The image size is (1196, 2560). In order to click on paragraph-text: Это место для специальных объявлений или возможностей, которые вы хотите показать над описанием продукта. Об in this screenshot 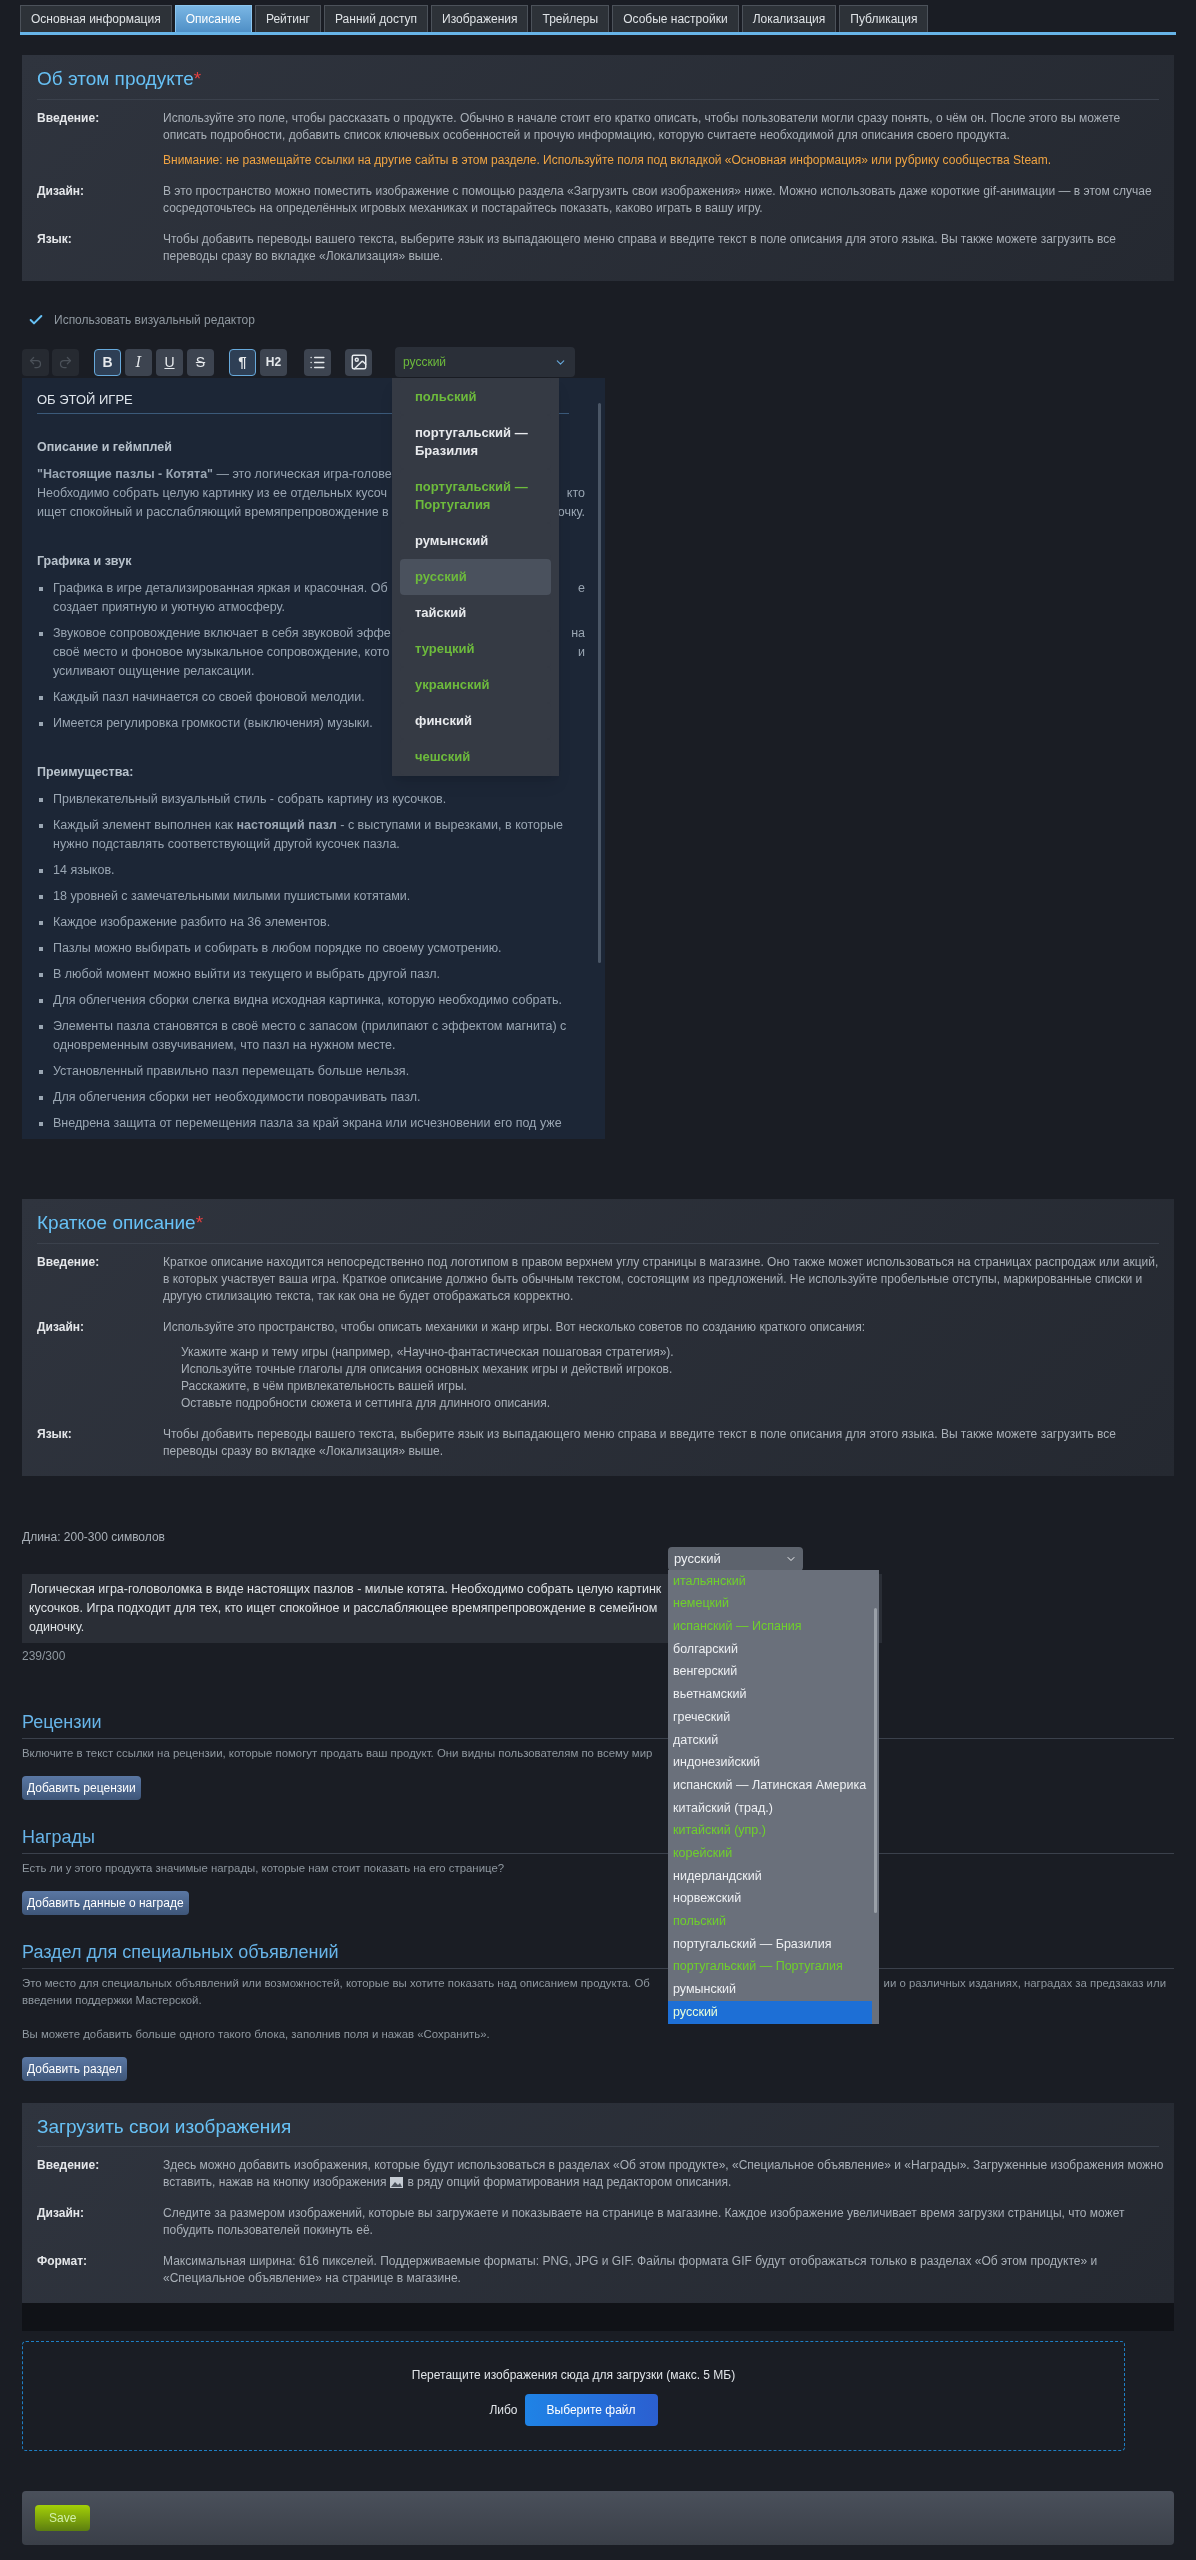, I will do `click(336, 1983)`.